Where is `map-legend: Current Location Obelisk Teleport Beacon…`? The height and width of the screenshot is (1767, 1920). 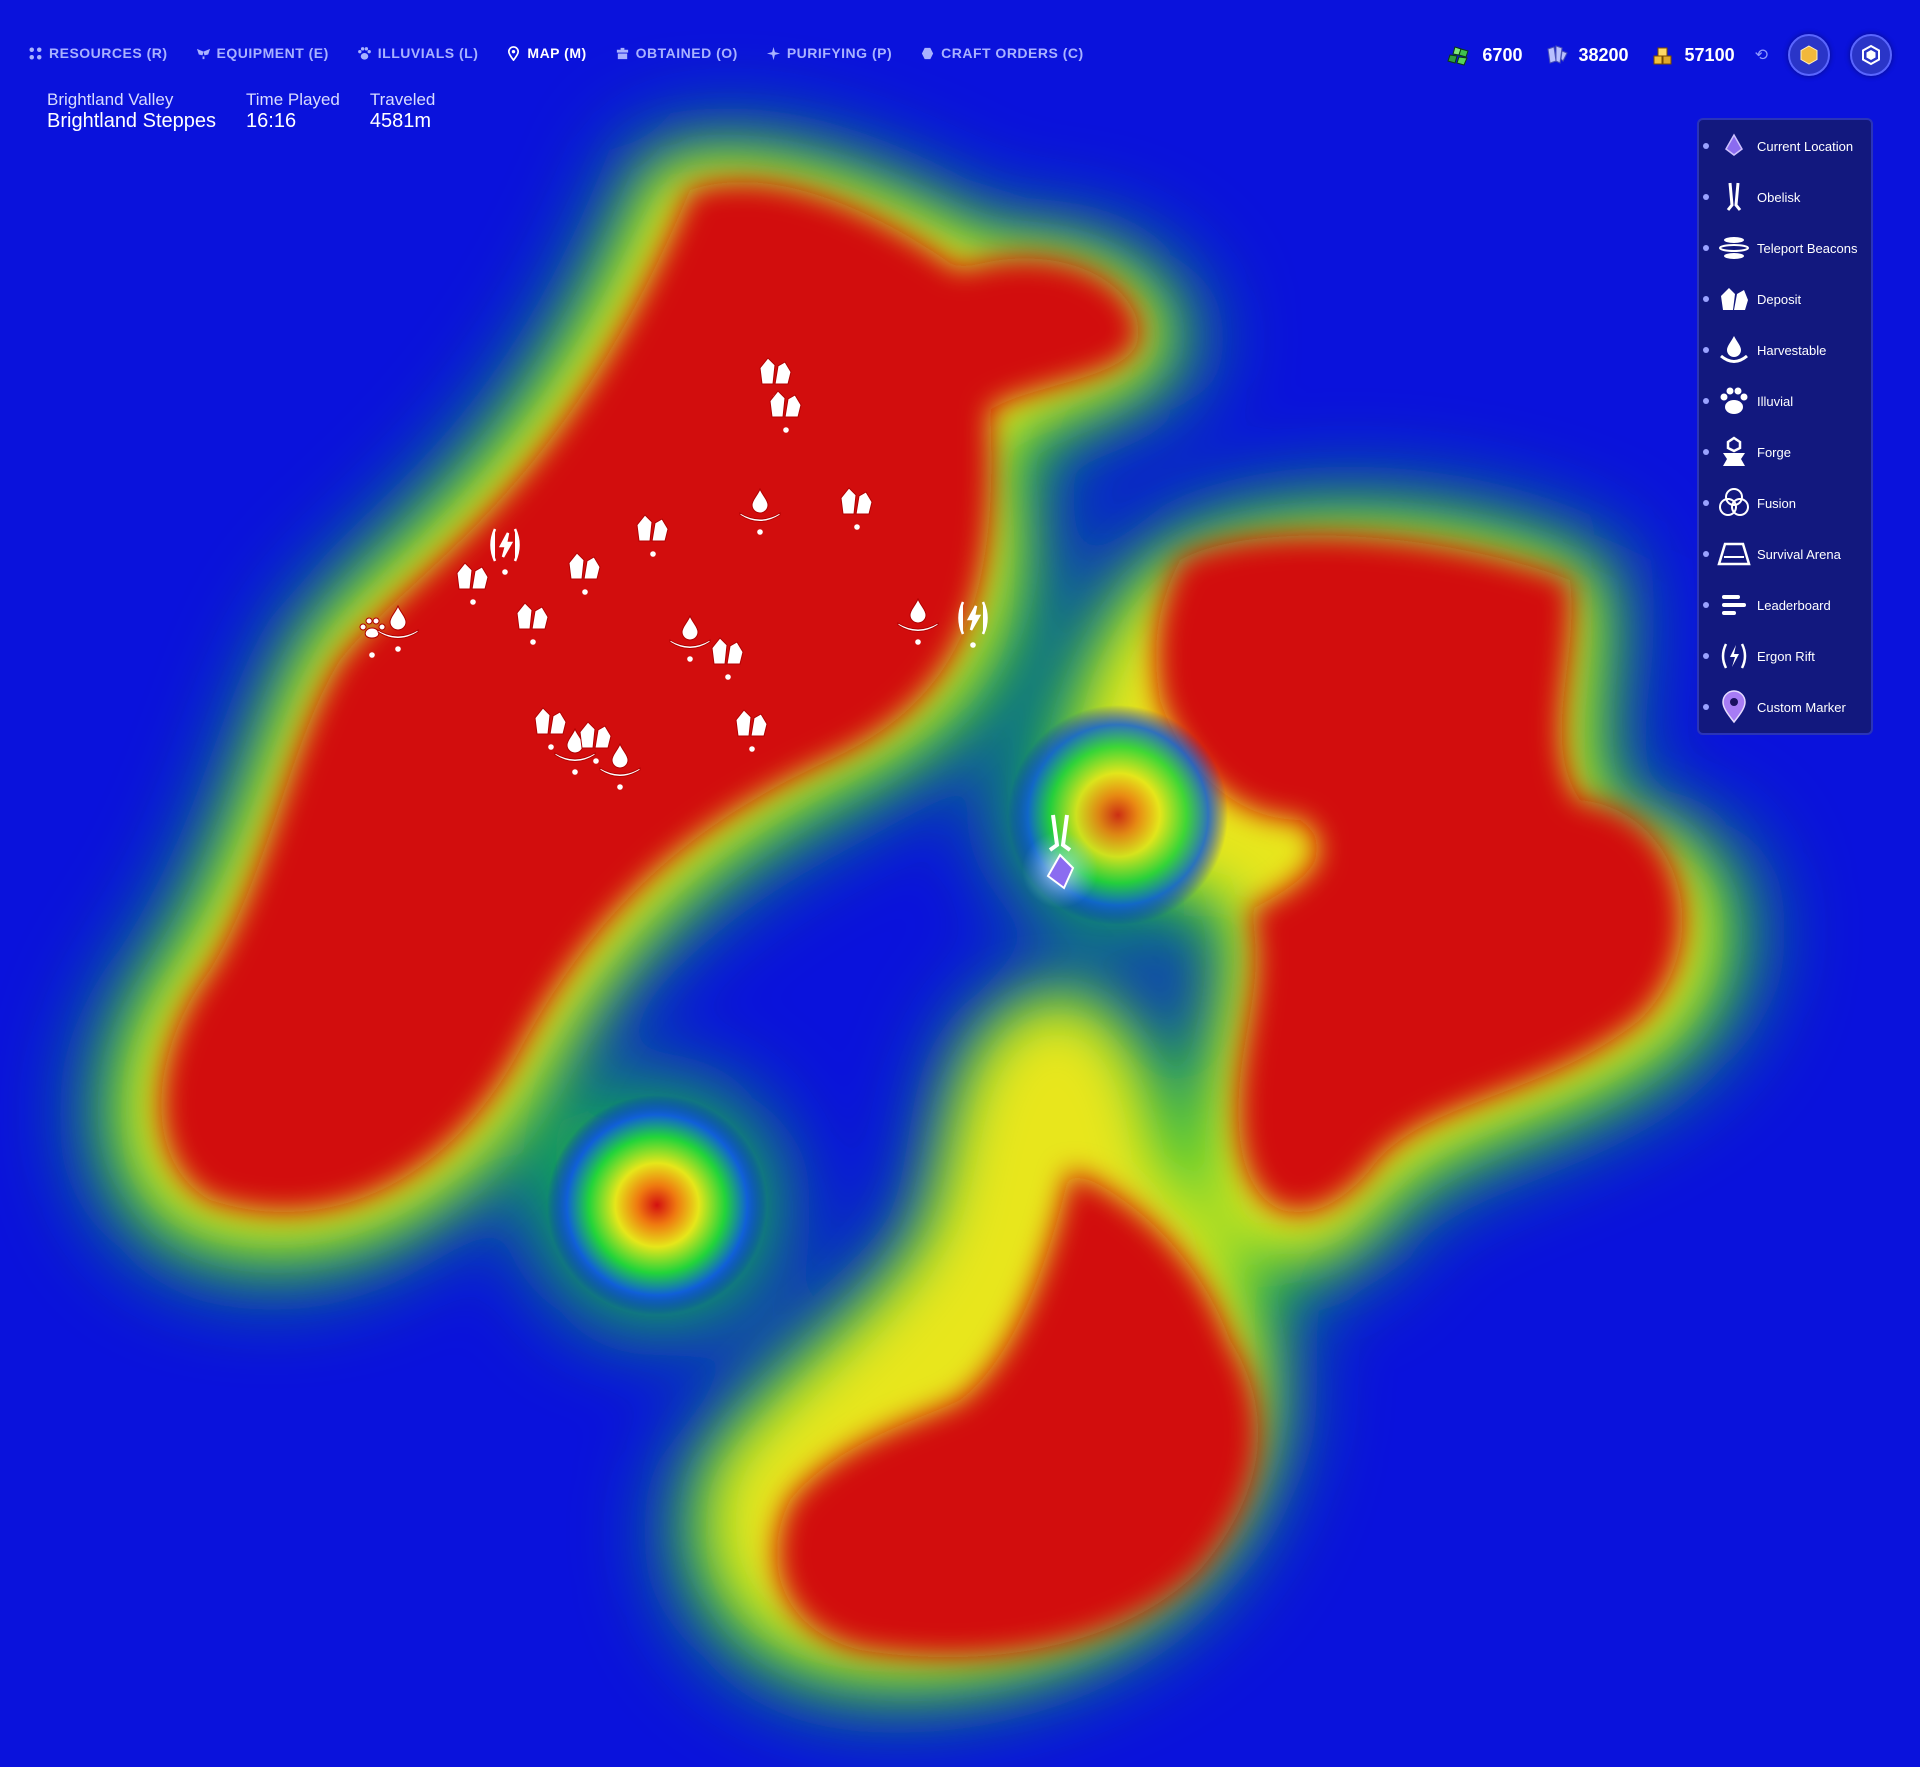 map-legend: Current Location Obelisk Teleport Beacon… is located at coordinates (1785, 426).